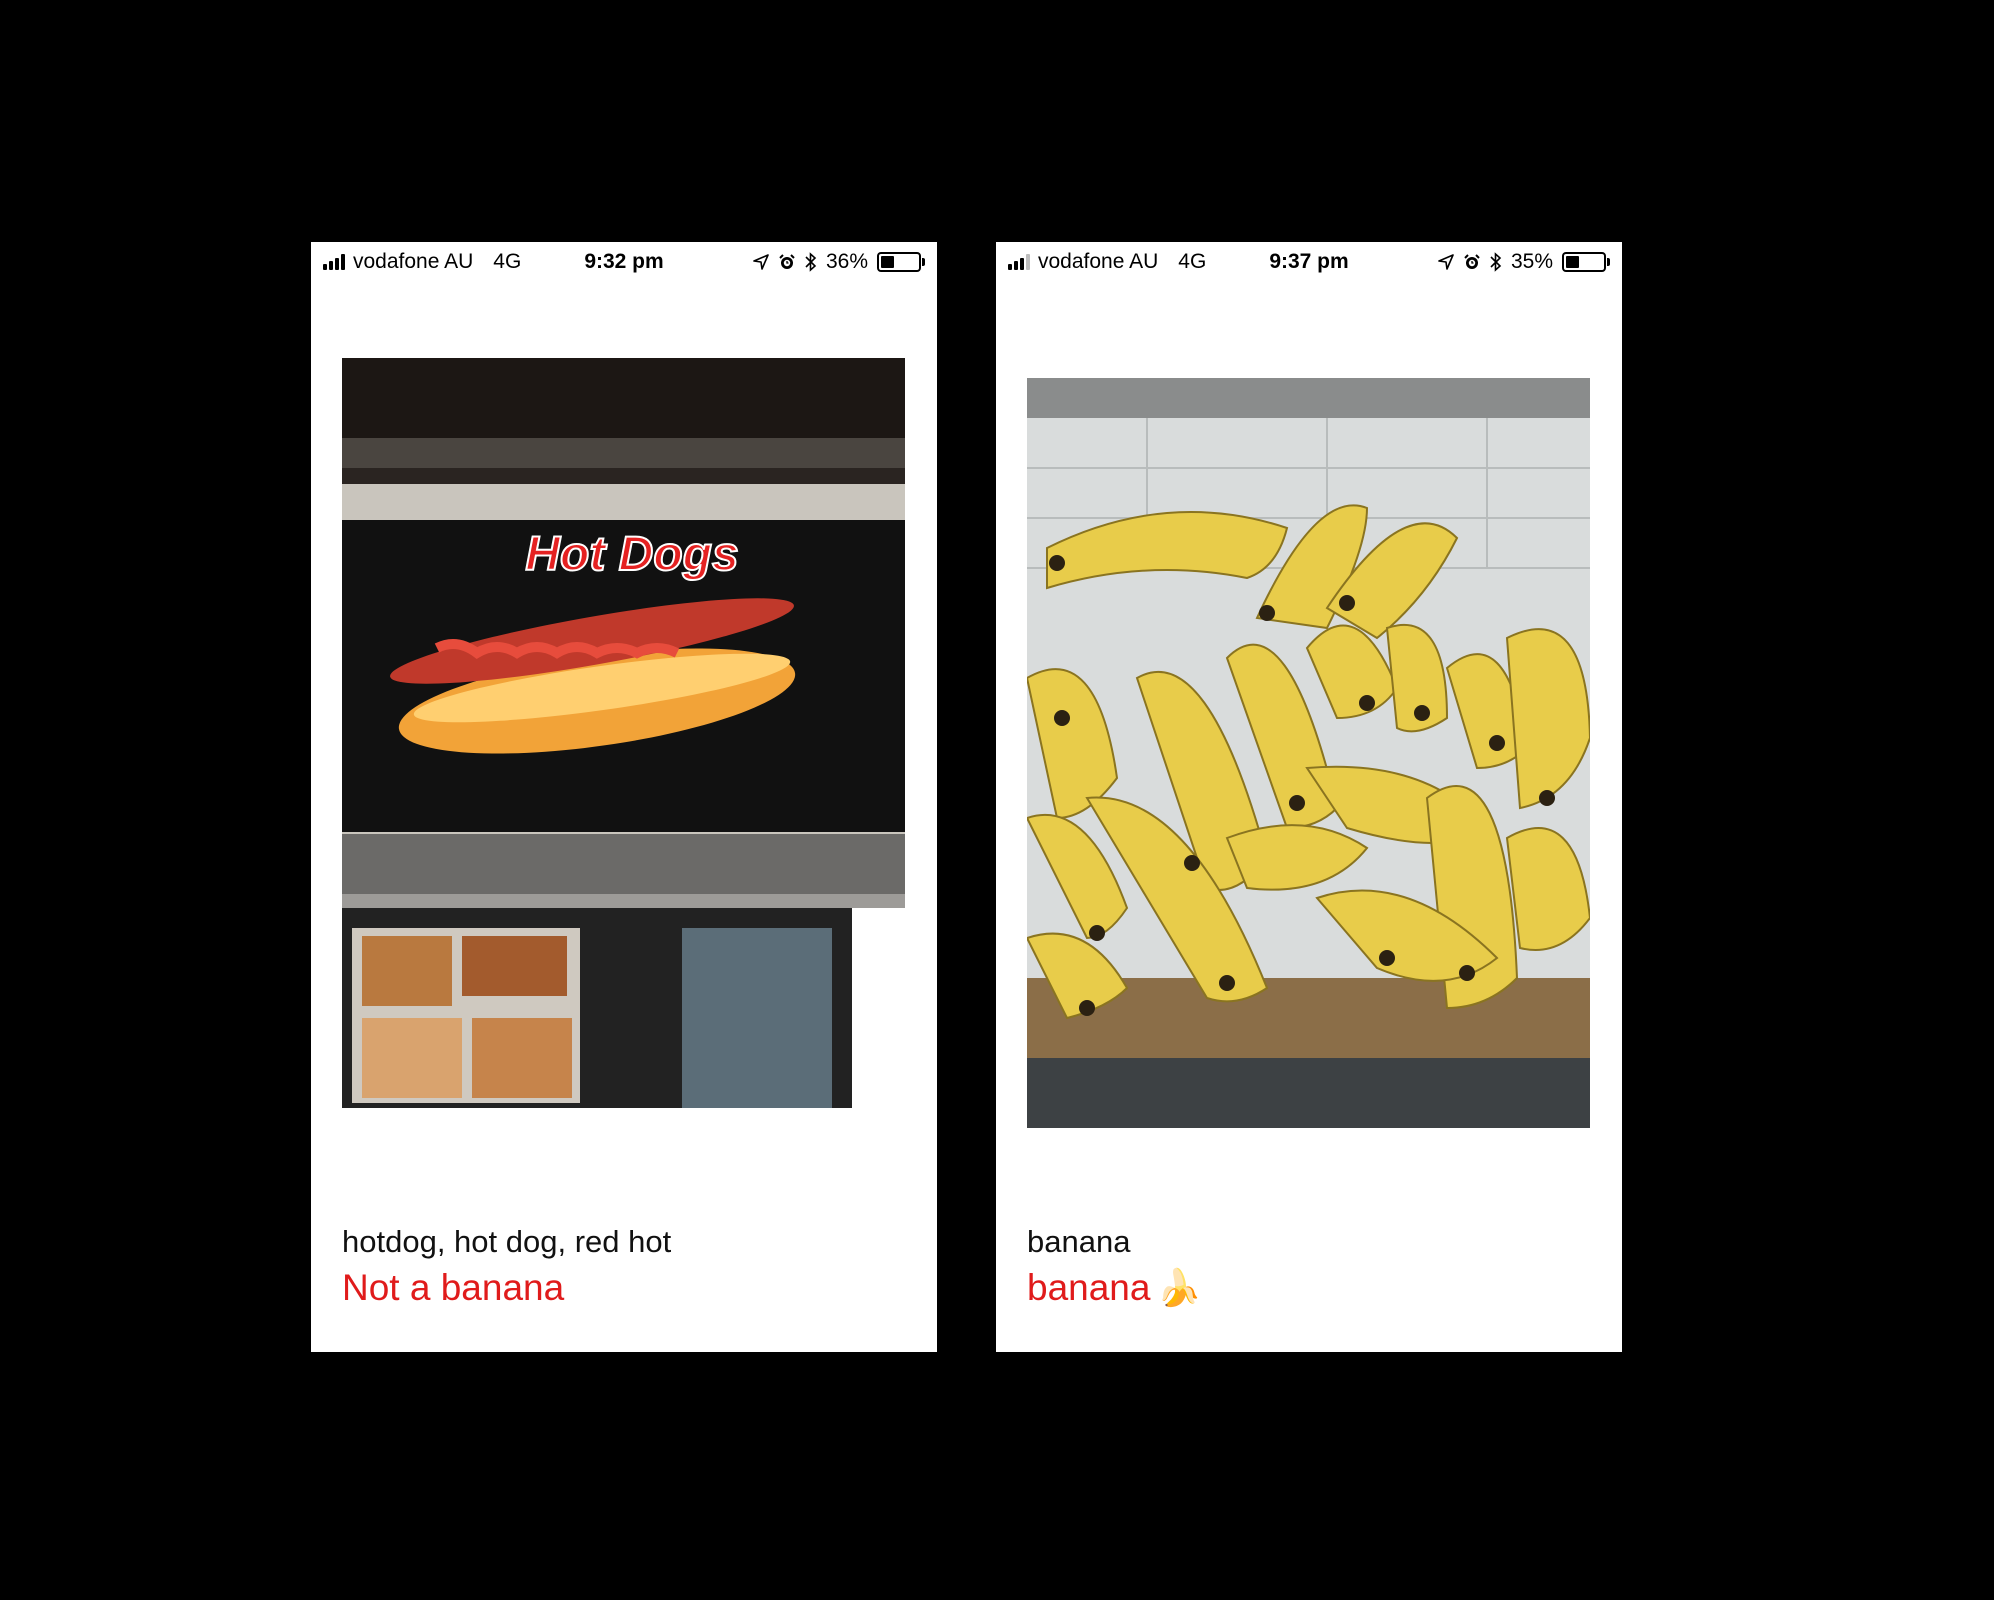 Image resolution: width=1994 pixels, height=1600 pixels. I want to click on photo-hotdog: Hot Dogs, so click(623, 733).